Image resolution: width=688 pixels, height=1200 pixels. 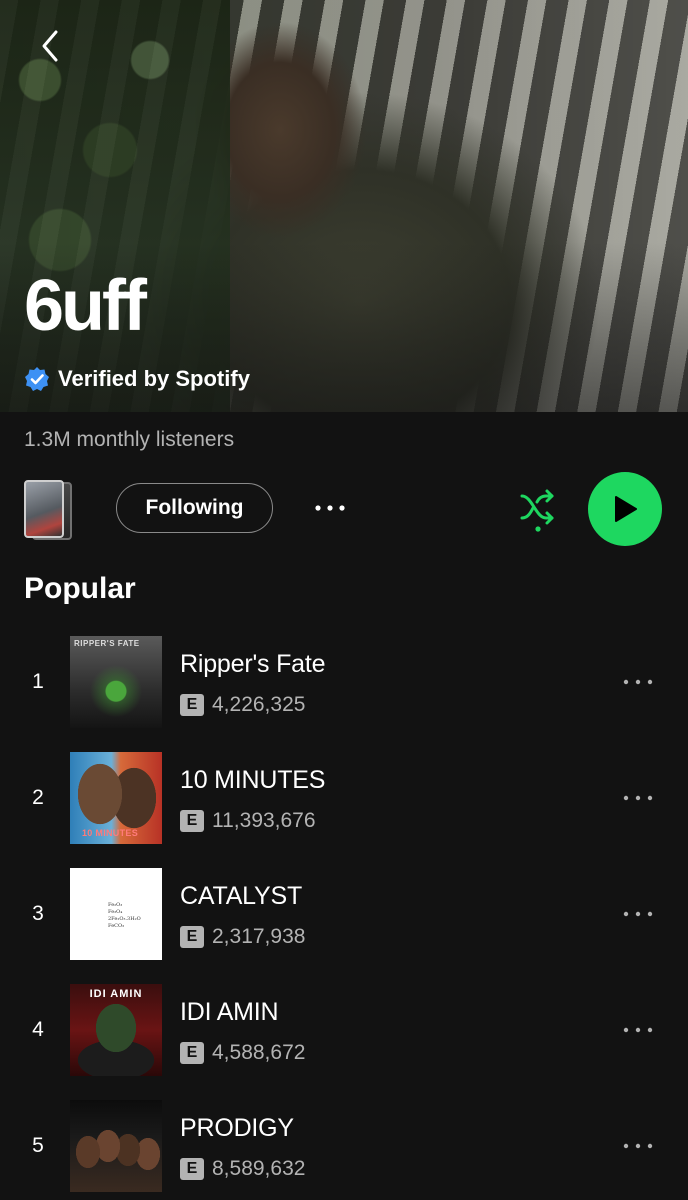 I want to click on track-title: PRODIGY, so click(x=237, y=1128).